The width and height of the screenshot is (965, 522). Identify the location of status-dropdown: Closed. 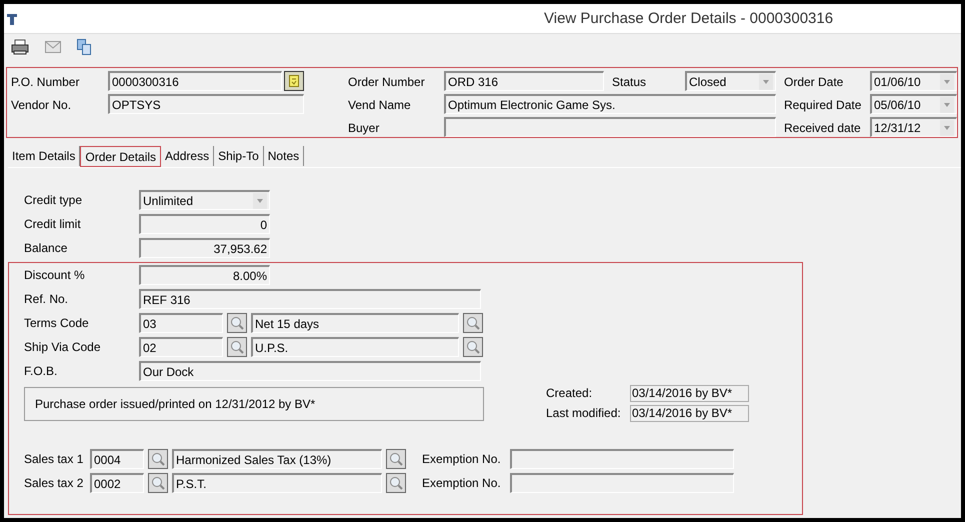
(730, 81).